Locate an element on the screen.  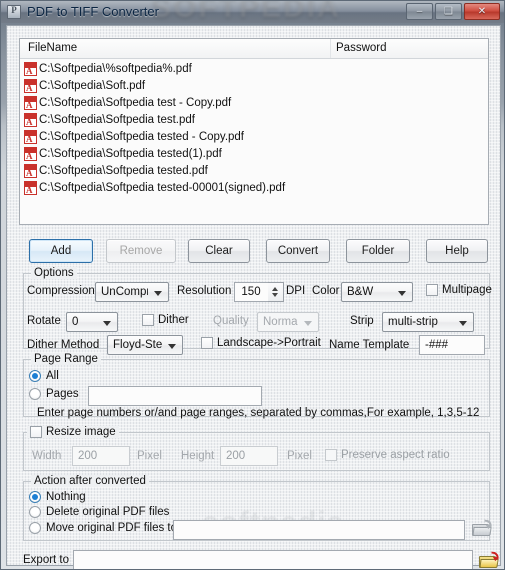
move-browse-folder-icon is located at coordinates (482, 527).